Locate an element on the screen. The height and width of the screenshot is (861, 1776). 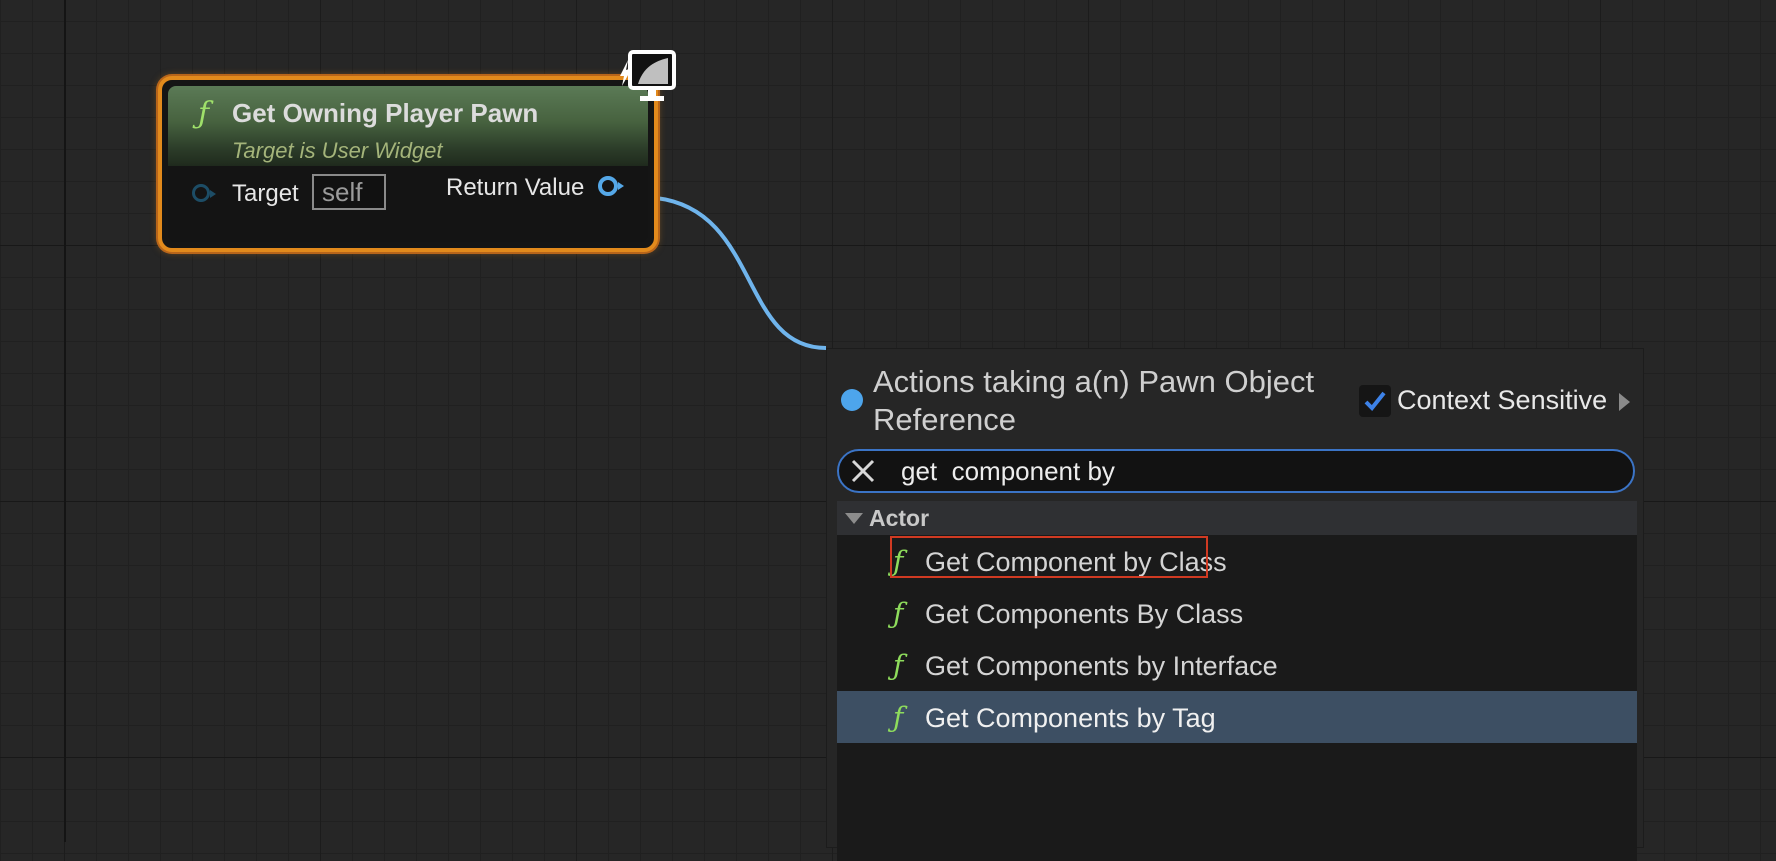
category-actor: Actor is located at coordinates (1237, 518).